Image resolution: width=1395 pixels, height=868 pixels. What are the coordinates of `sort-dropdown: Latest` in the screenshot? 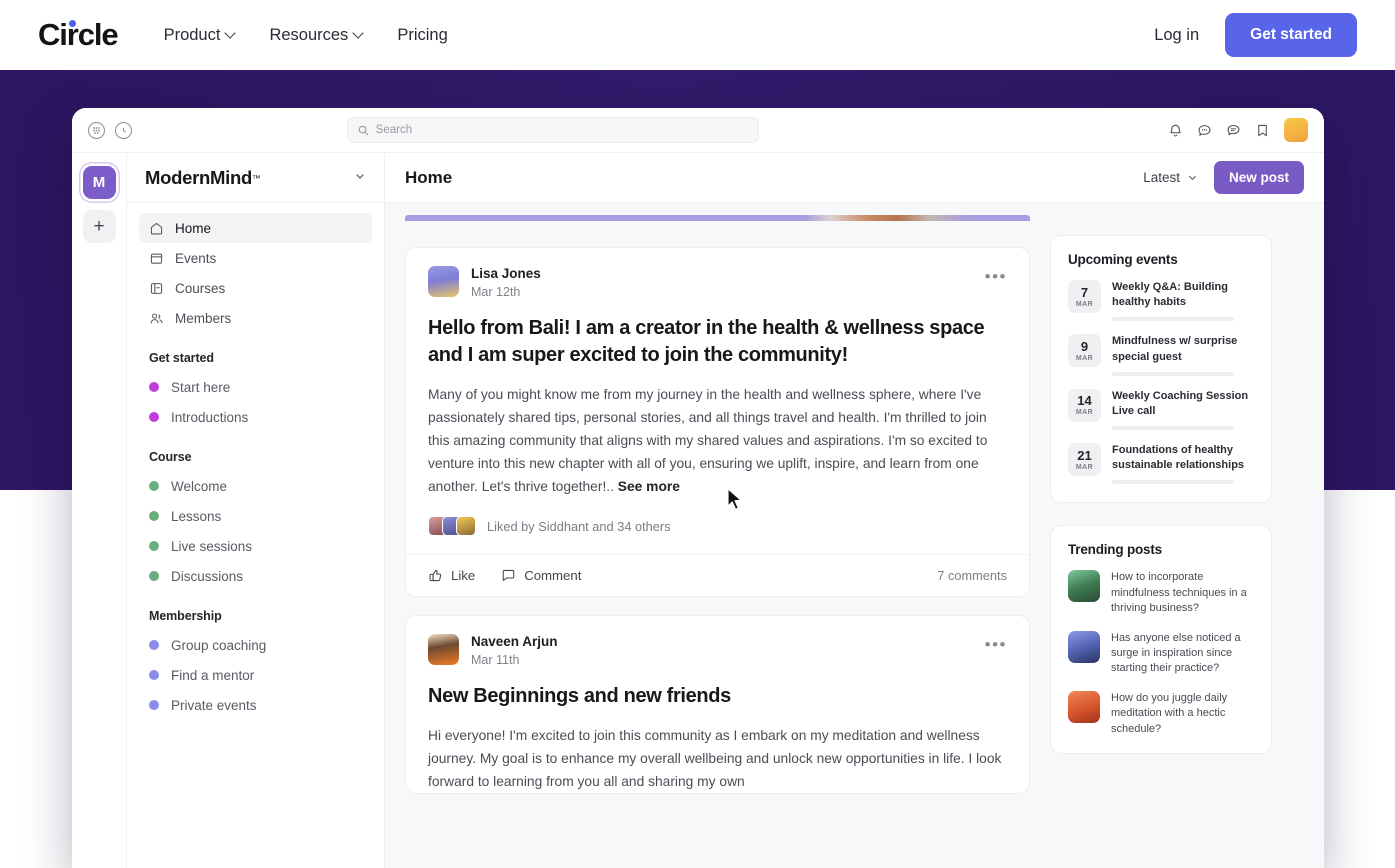 It's located at (1170, 177).